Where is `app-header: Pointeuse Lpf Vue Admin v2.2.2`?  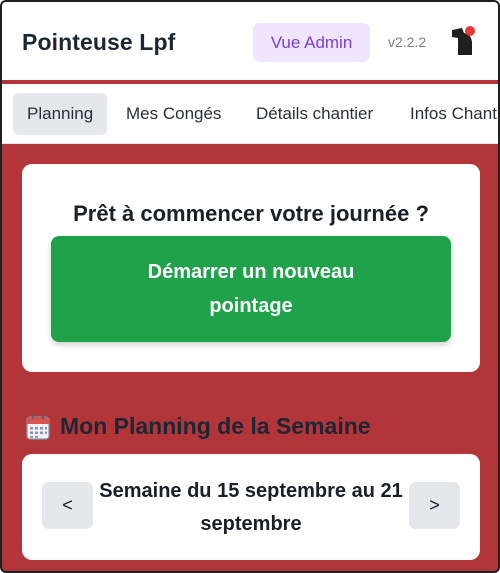
app-header: Pointeuse Lpf Vue Admin v2.2.2 is located at coordinates (250, 42).